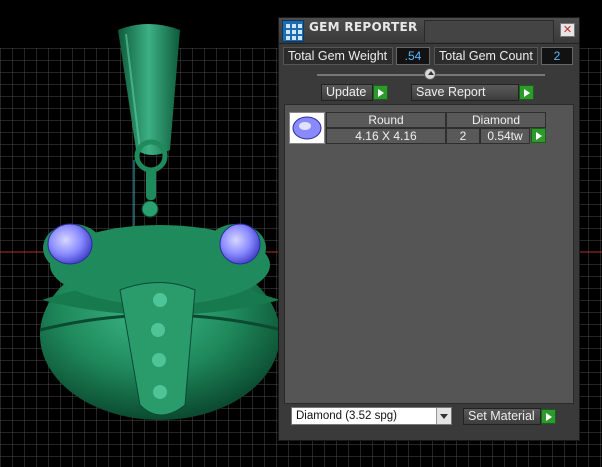 This screenshot has height=467, width=602. What do you see at coordinates (463, 136) in the screenshot?
I see `gem-count-cell: 2` at bounding box center [463, 136].